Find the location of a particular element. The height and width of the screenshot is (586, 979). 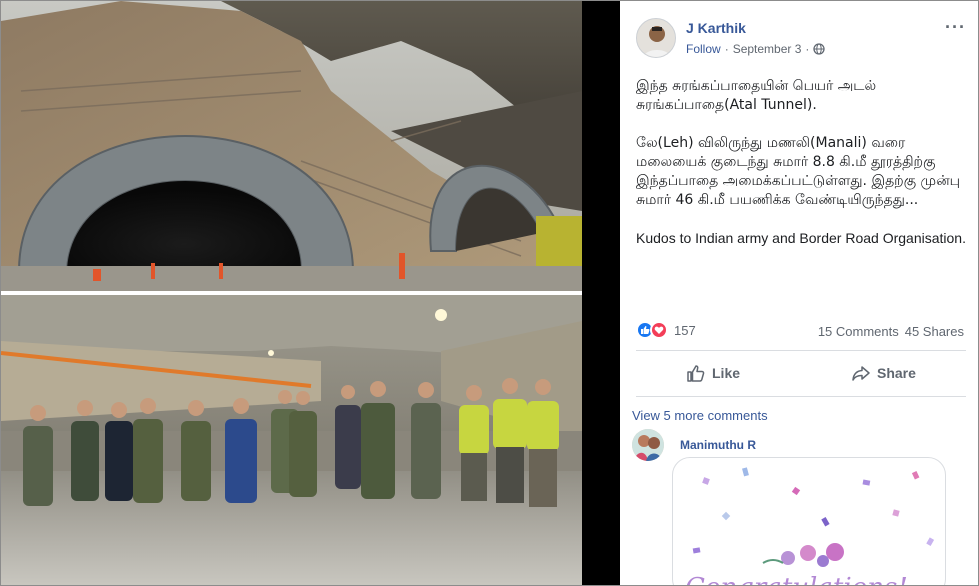

flower-decoration is located at coordinates (803, 555).